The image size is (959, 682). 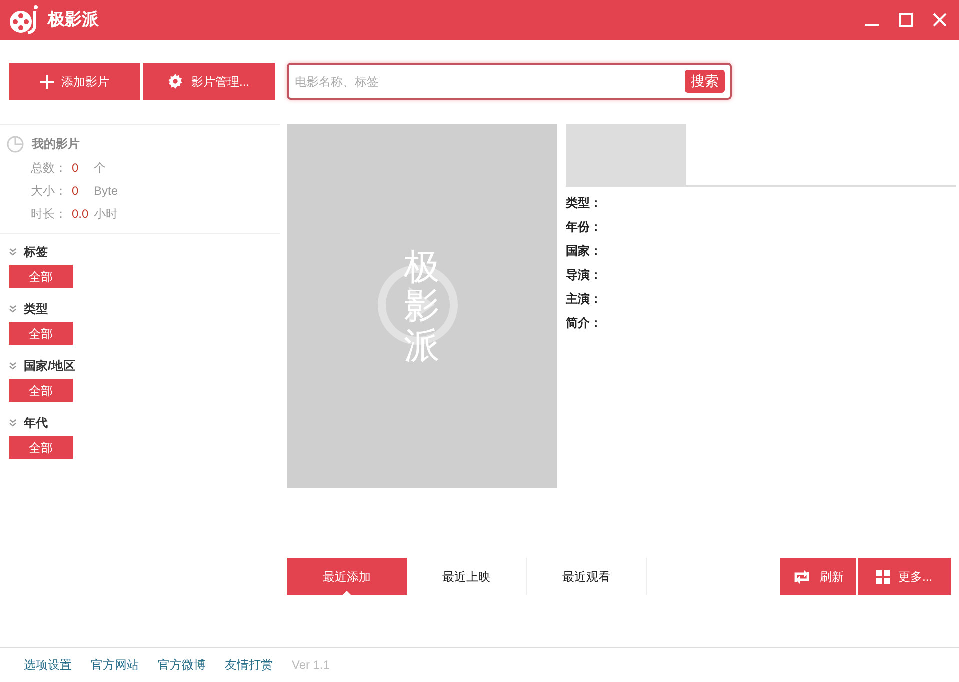 What do you see at coordinates (883, 577) in the screenshot?
I see `grid-icon` at bounding box center [883, 577].